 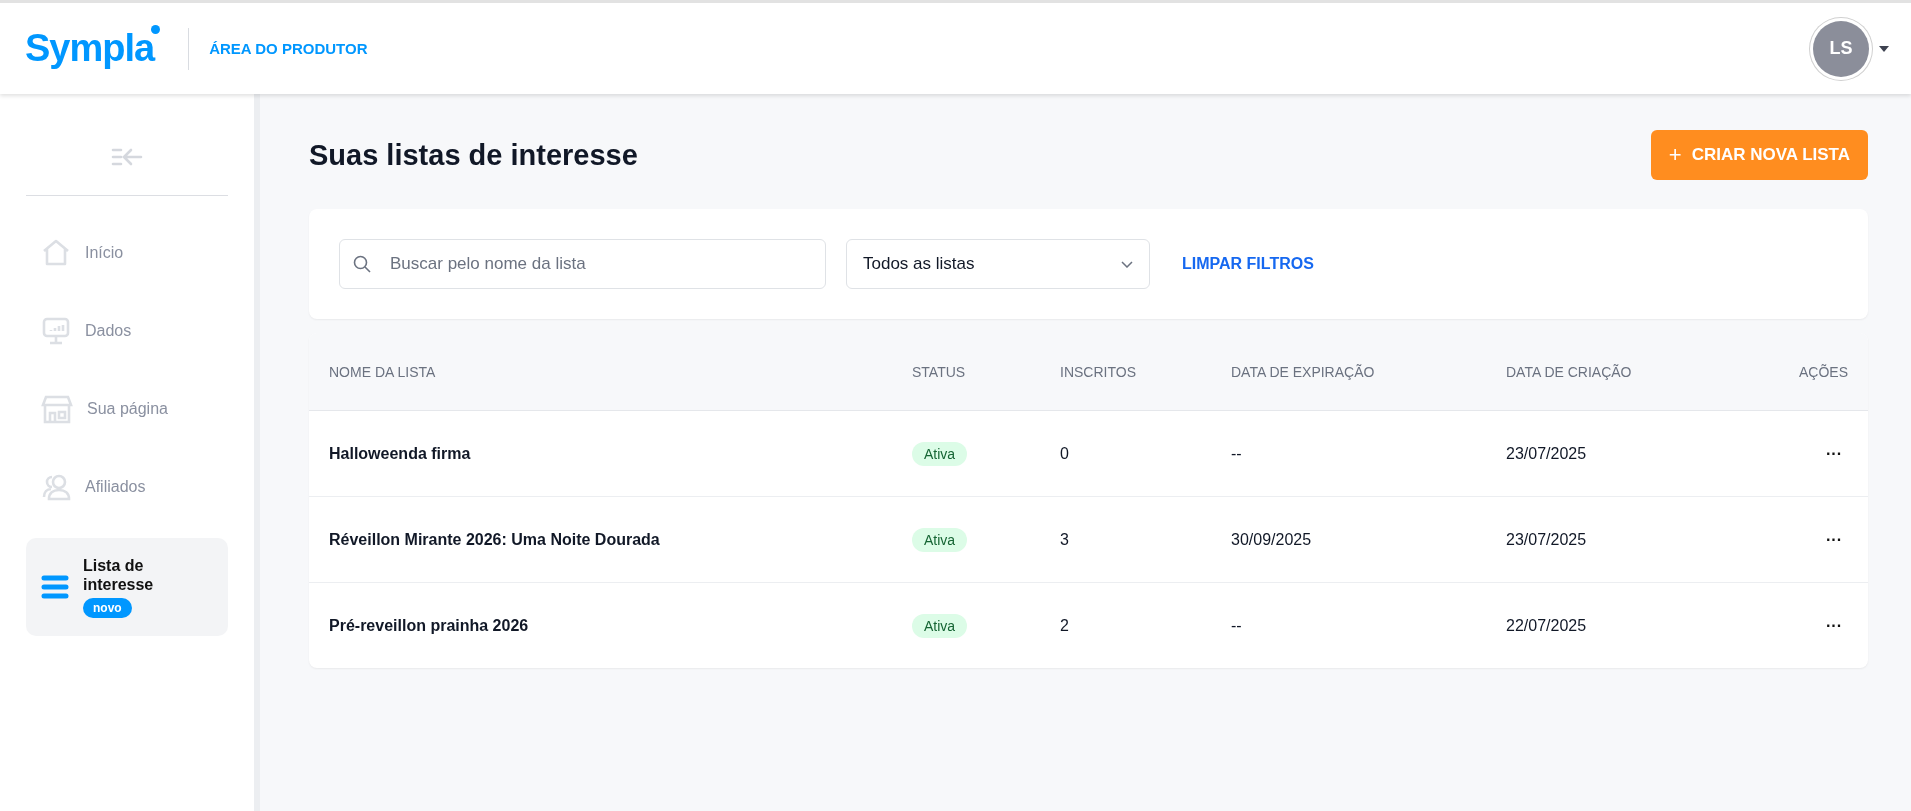 I want to click on table-cell-text: 30/09/2025, so click(x=1272, y=539).